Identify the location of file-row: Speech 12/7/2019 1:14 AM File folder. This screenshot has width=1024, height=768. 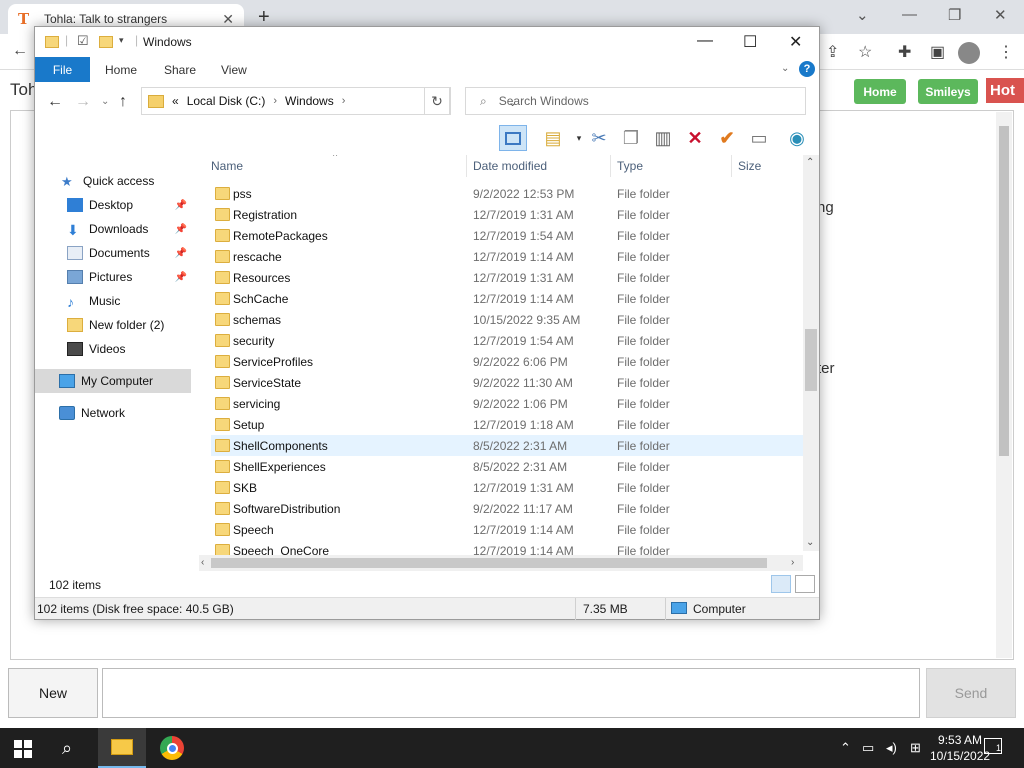
(507, 529).